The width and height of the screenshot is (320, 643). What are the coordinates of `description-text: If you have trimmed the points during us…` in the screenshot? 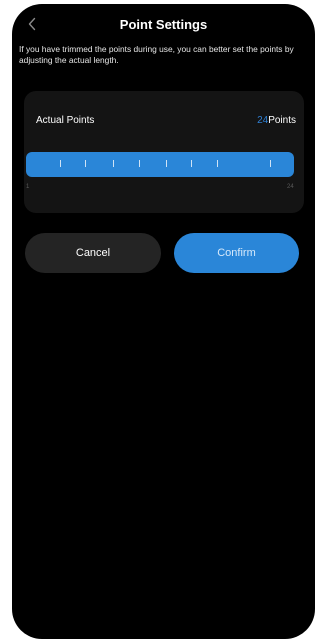 It's located at (156, 54).